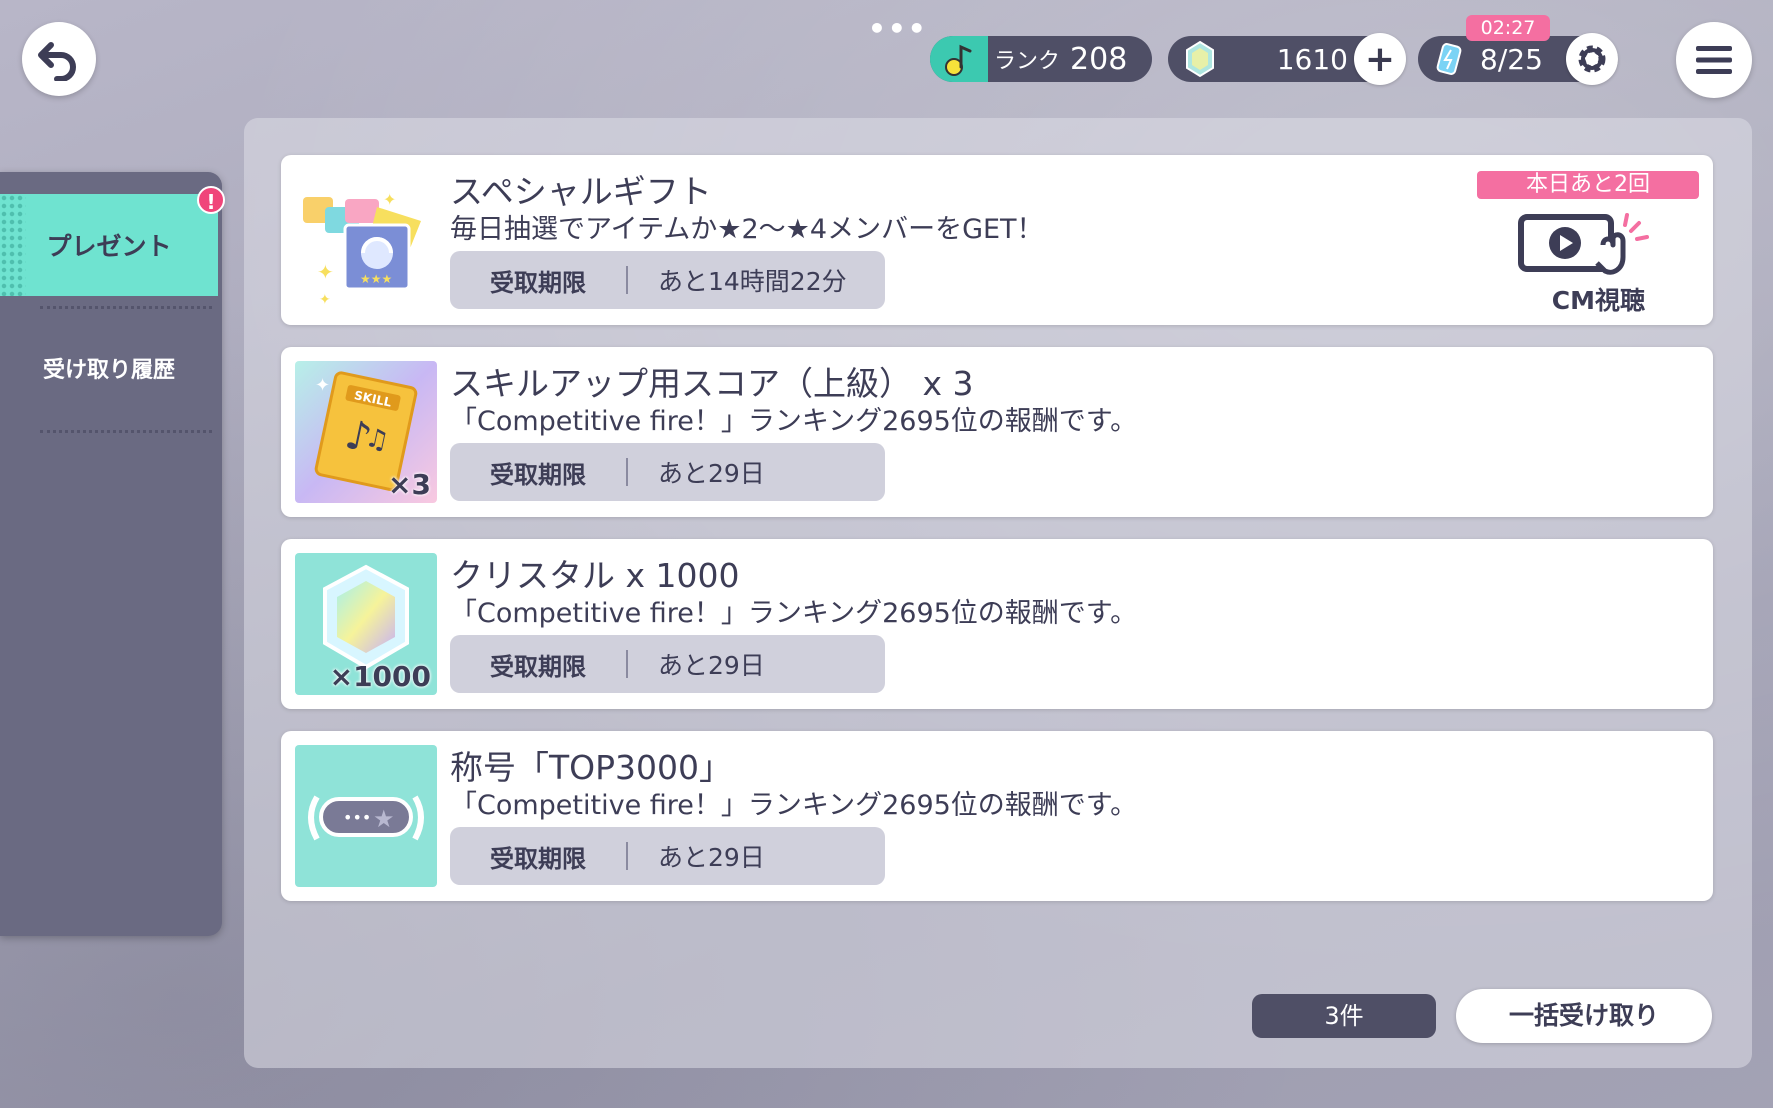 This screenshot has height=1108, width=1773. Describe the element at coordinates (1027, 61) in the screenshot. I see `rank-label: ランク` at that location.